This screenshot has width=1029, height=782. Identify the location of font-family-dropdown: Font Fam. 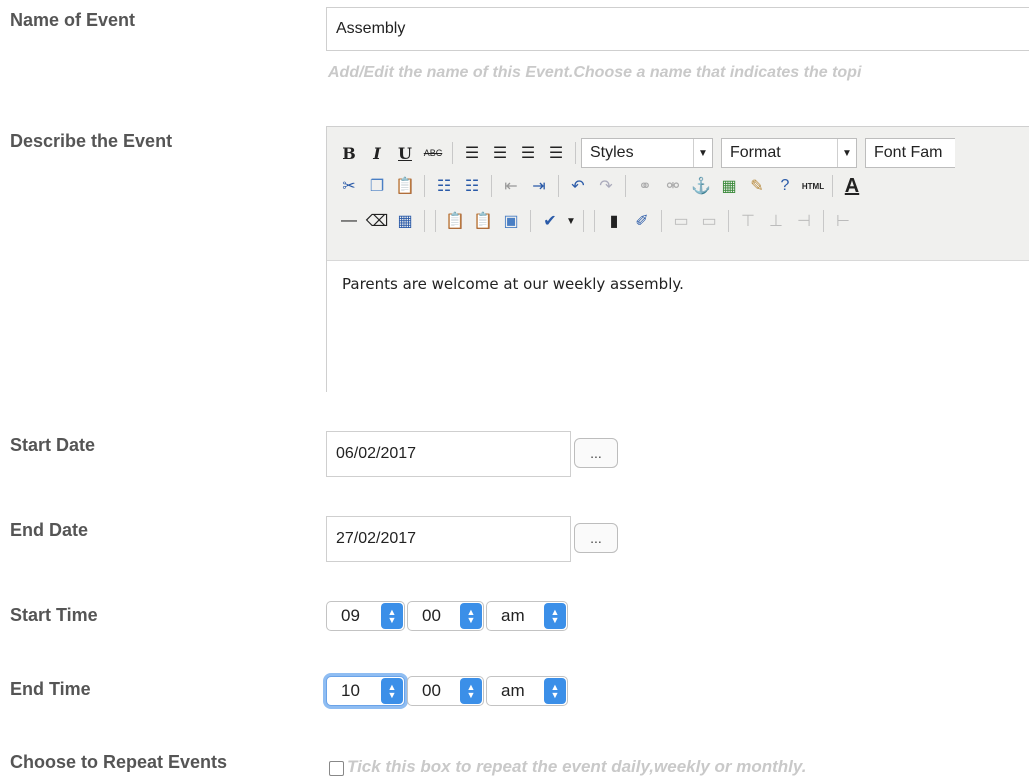
(910, 153).